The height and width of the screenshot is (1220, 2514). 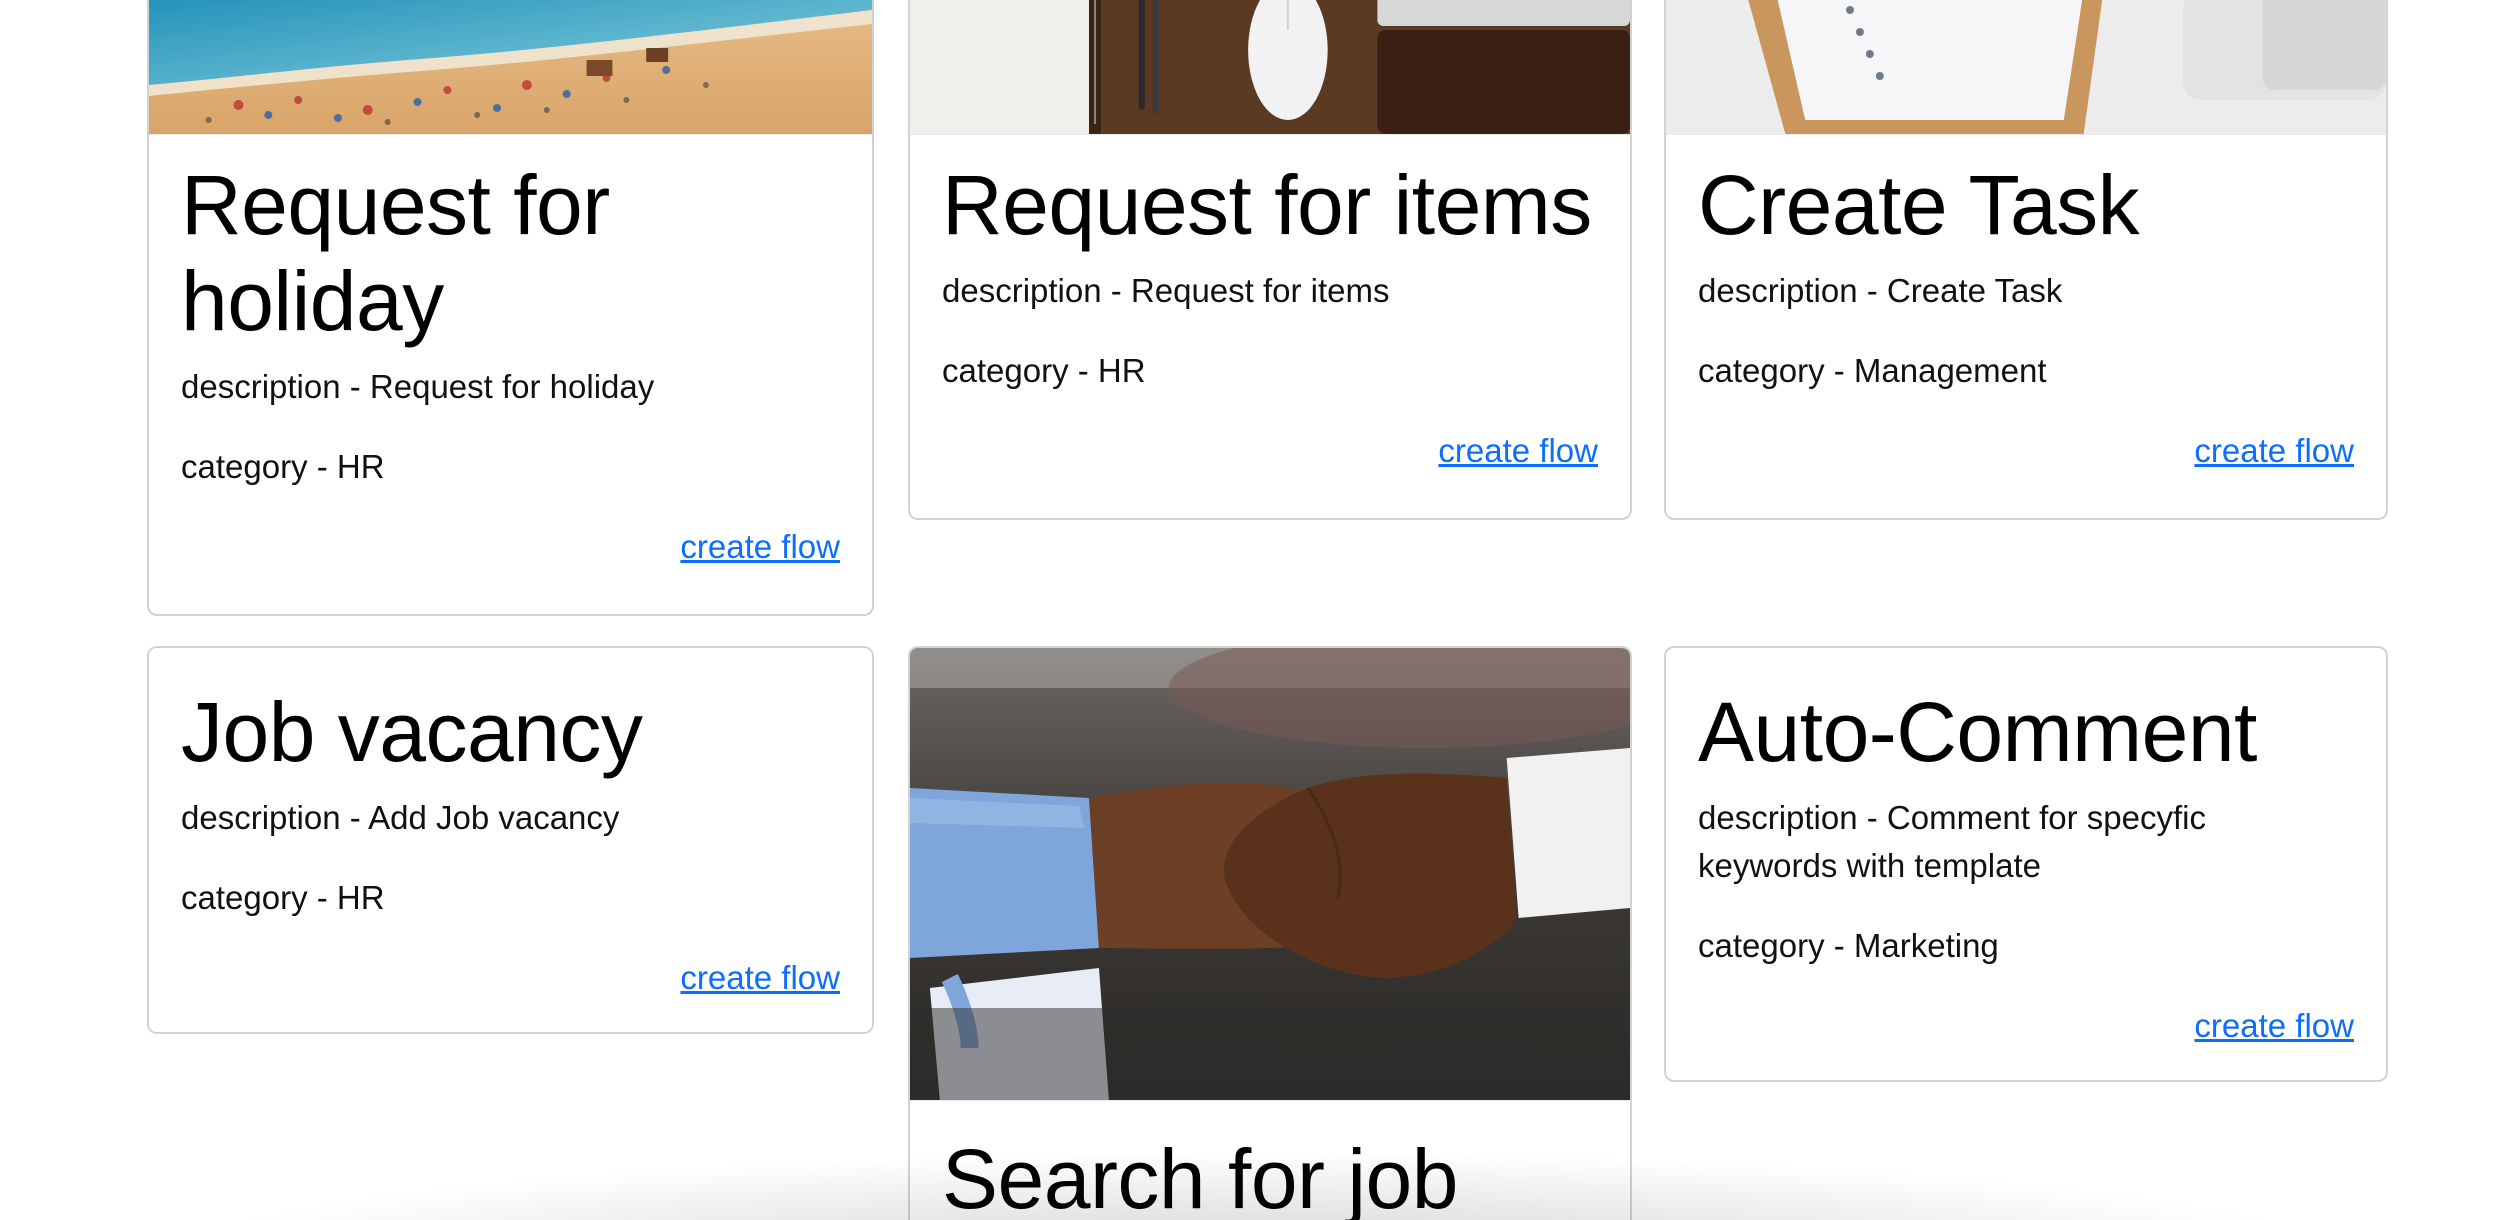 What do you see at coordinates (1872, 370) in the screenshot?
I see `card-category: category - Management` at bounding box center [1872, 370].